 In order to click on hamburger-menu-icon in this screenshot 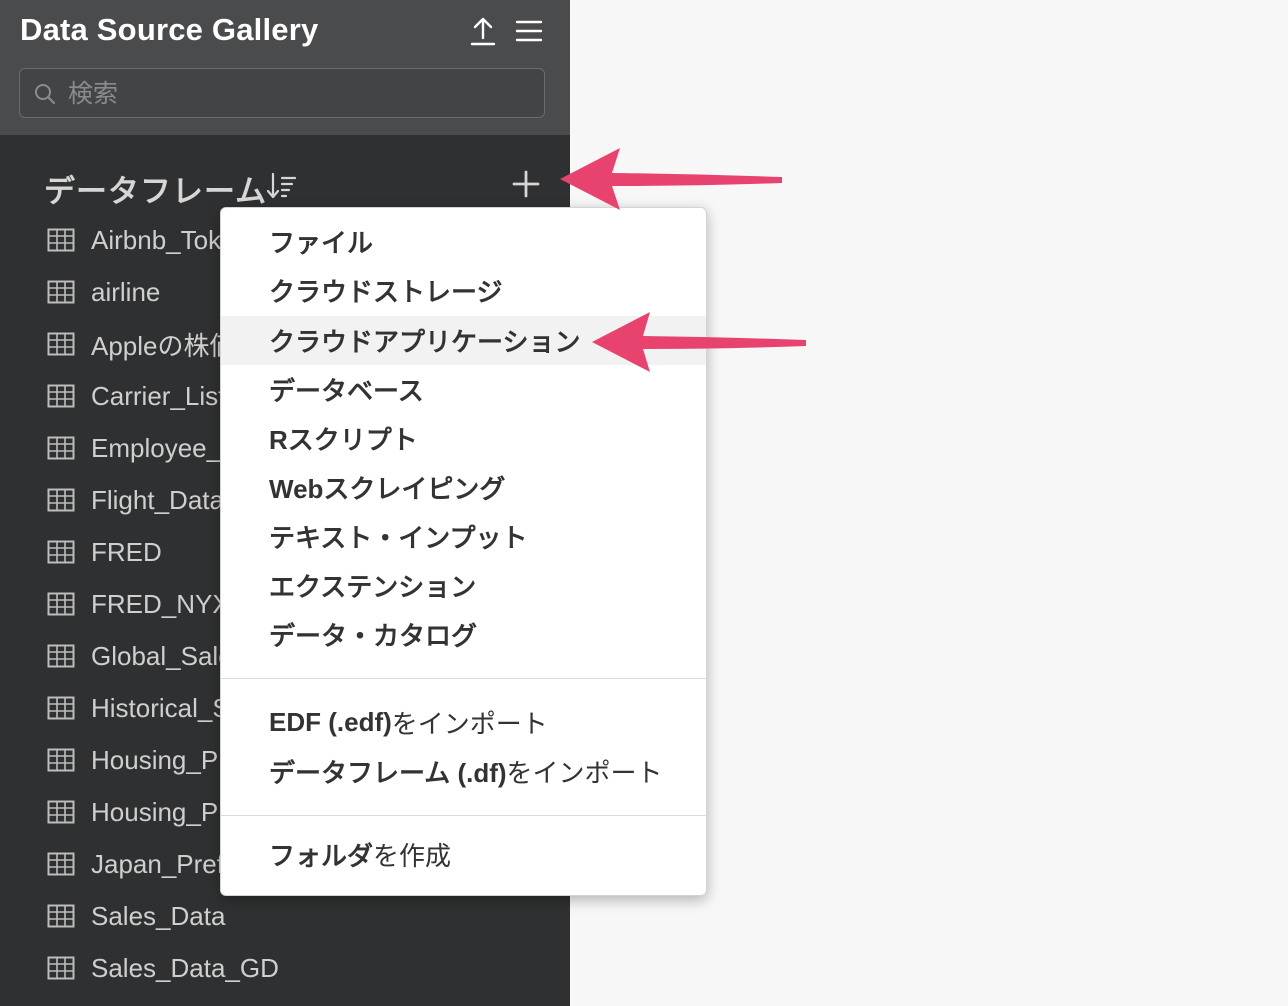, I will do `click(529, 31)`.